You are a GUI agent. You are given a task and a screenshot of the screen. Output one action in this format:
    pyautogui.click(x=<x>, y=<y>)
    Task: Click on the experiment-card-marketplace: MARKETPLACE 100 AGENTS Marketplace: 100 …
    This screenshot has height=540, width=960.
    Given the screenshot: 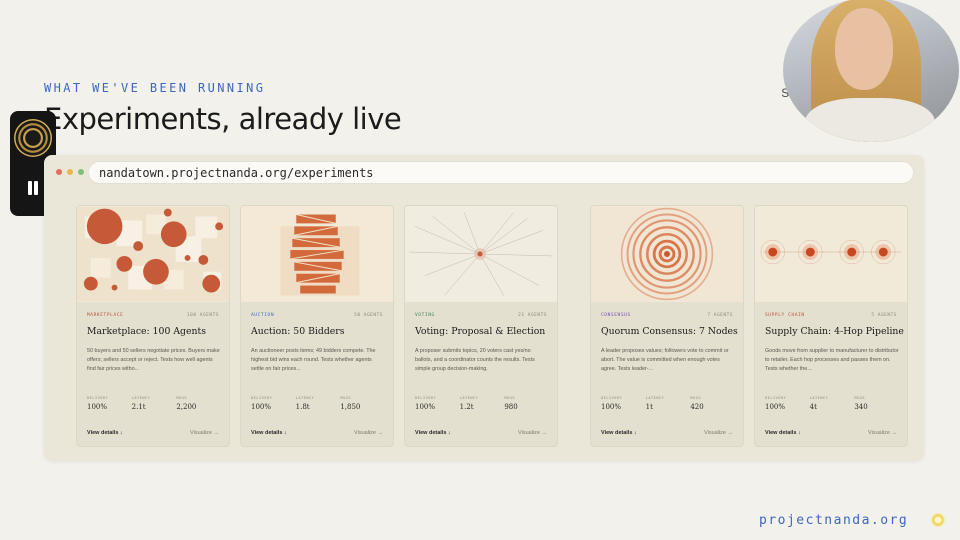 What is the action you would take?
    pyautogui.click(x=153, y=326)
    